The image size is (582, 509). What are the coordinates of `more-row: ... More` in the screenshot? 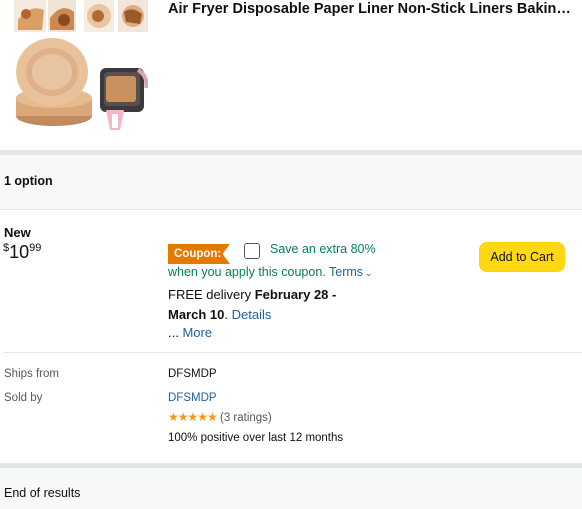 It's located at (190, 332).